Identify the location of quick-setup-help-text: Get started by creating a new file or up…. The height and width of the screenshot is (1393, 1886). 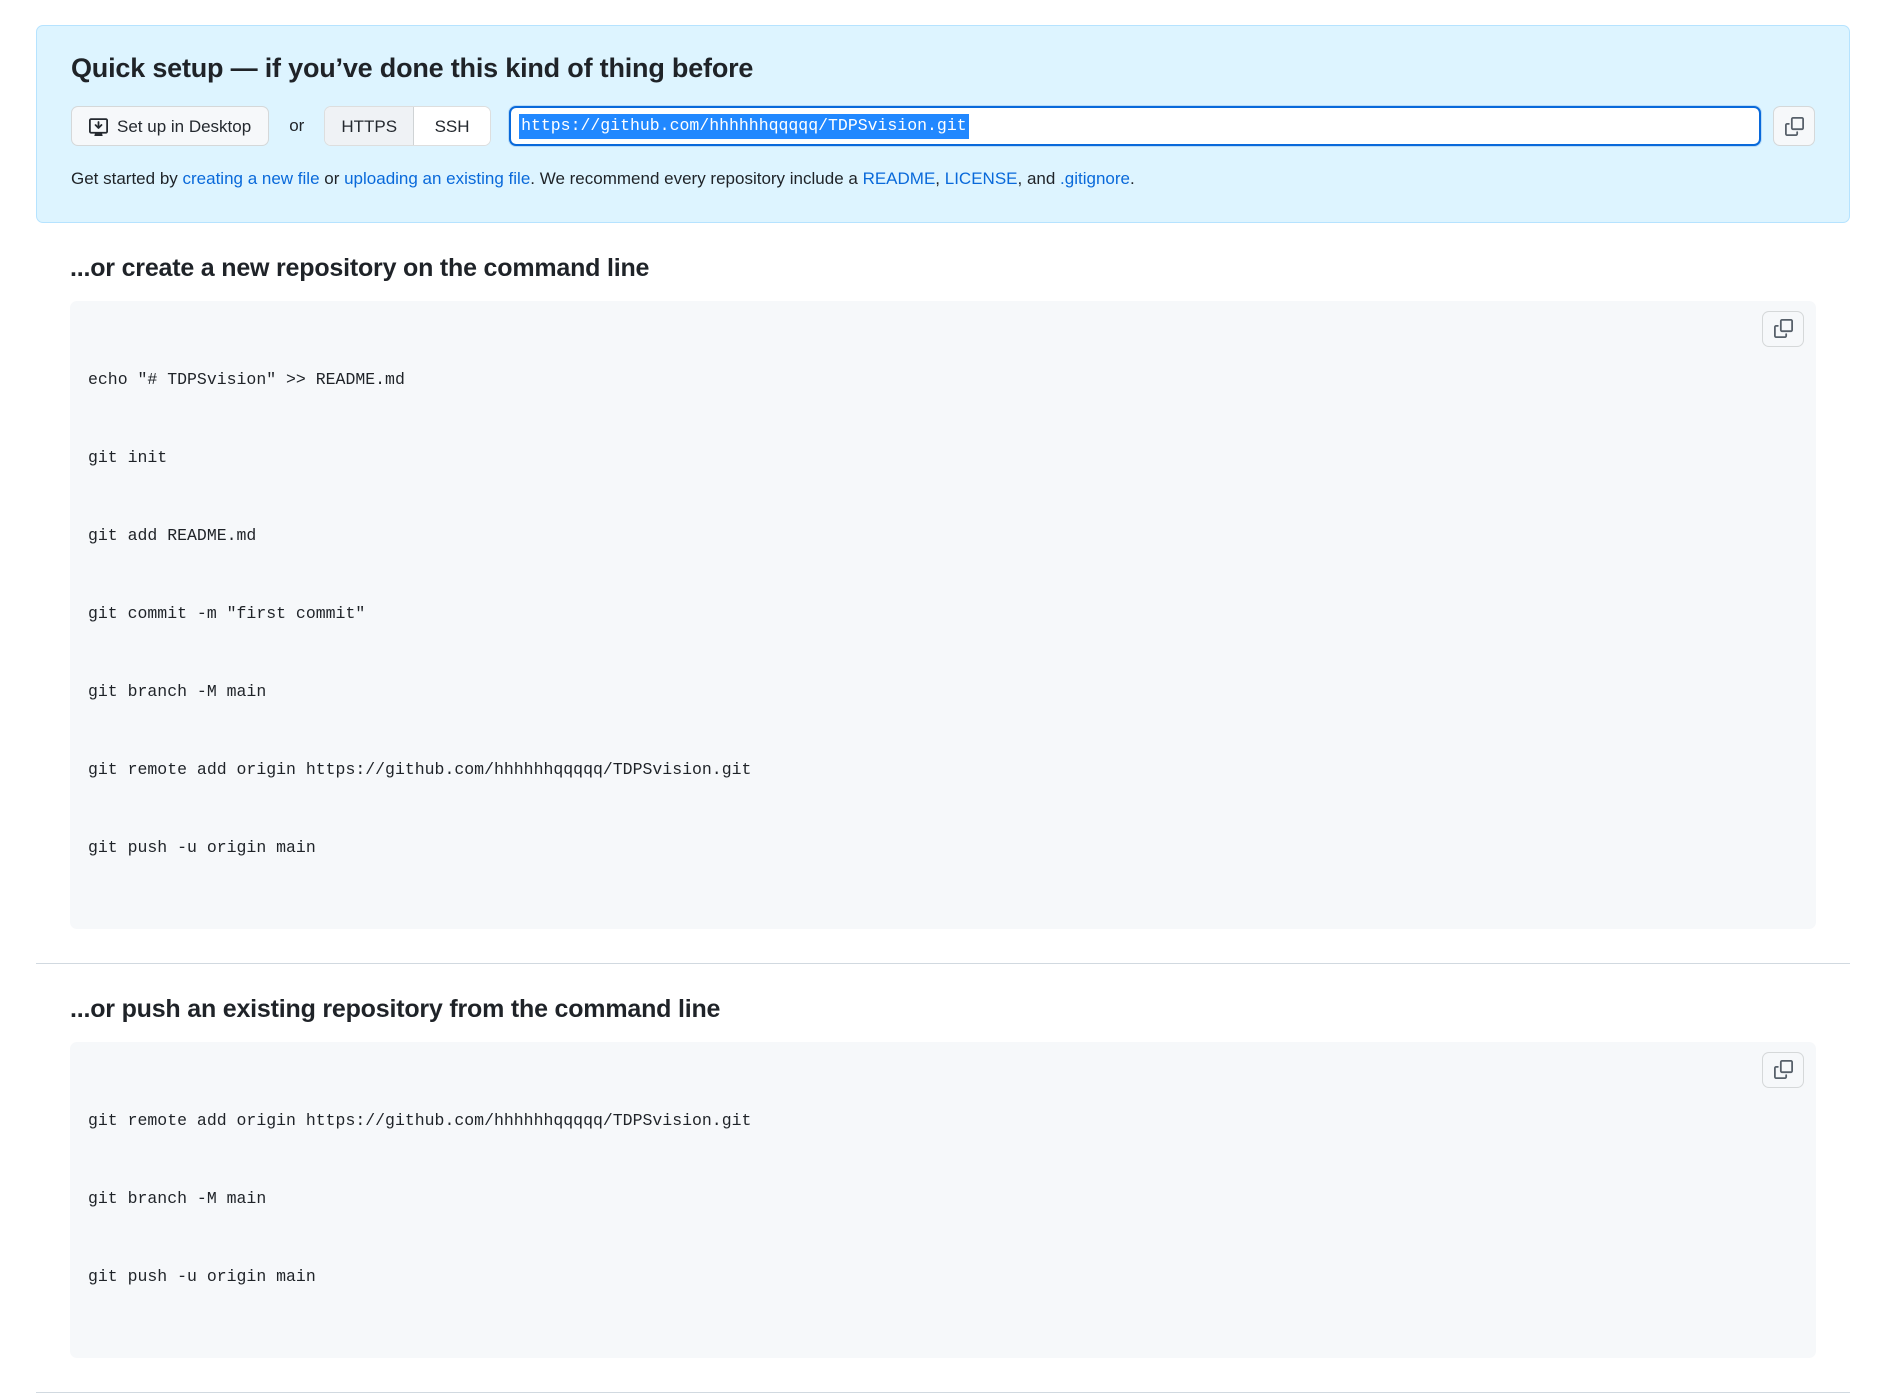
(943, 179).